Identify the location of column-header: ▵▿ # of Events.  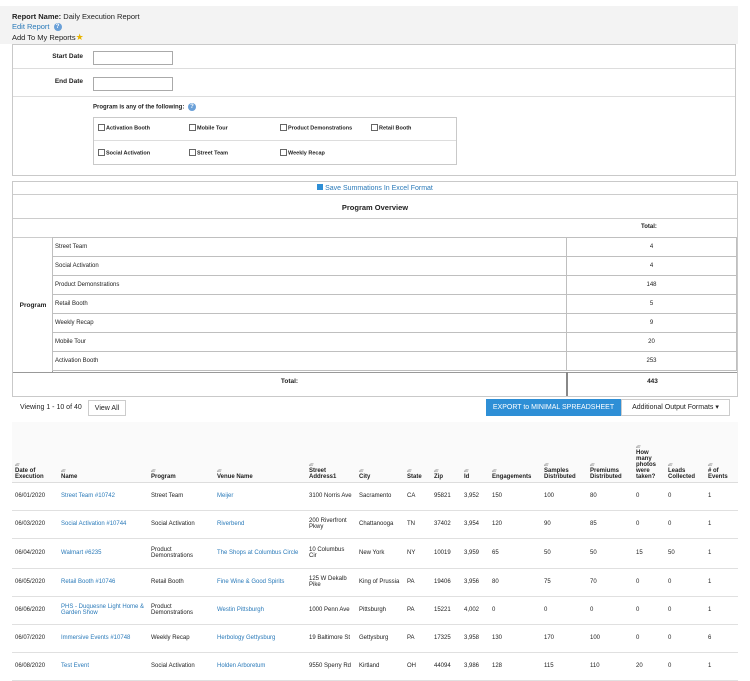
(721, 452).